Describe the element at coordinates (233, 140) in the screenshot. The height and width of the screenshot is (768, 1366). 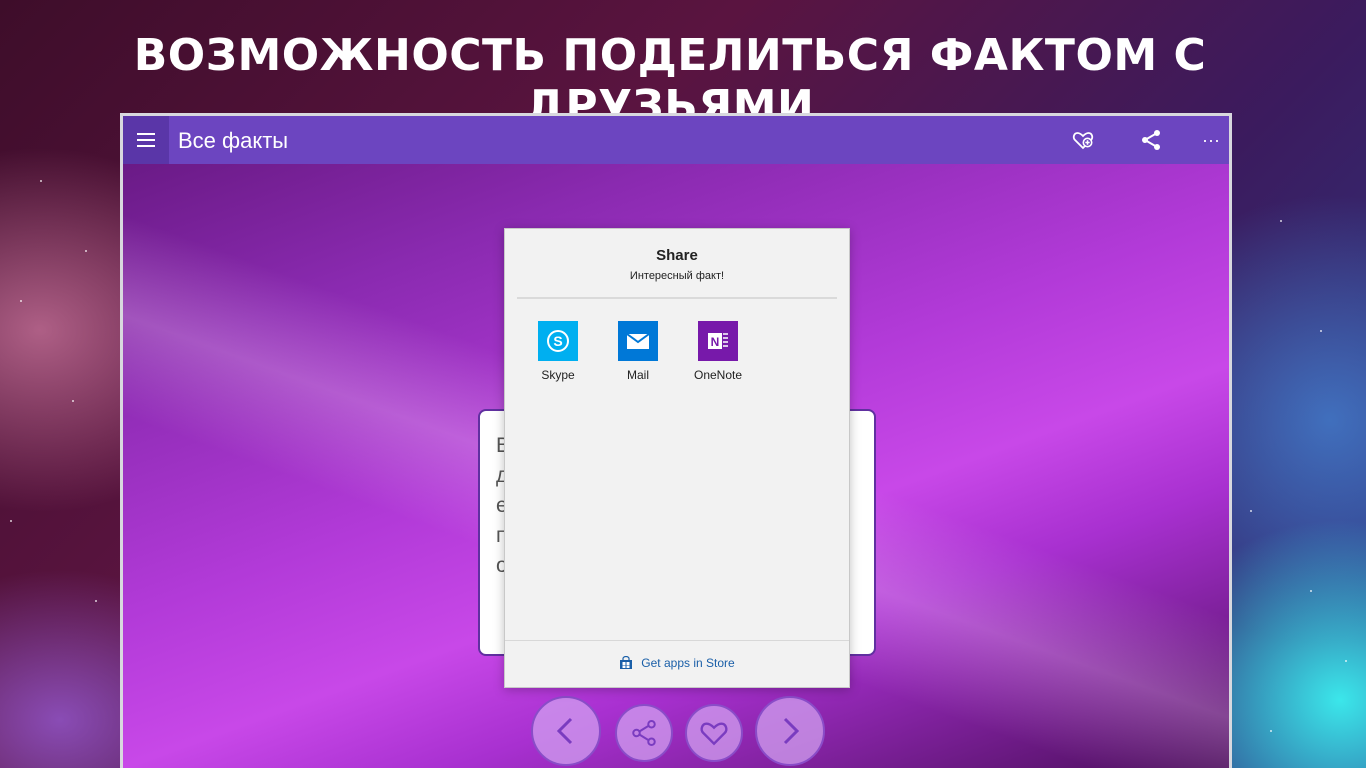
I see `window-title: Все факты` at that location.